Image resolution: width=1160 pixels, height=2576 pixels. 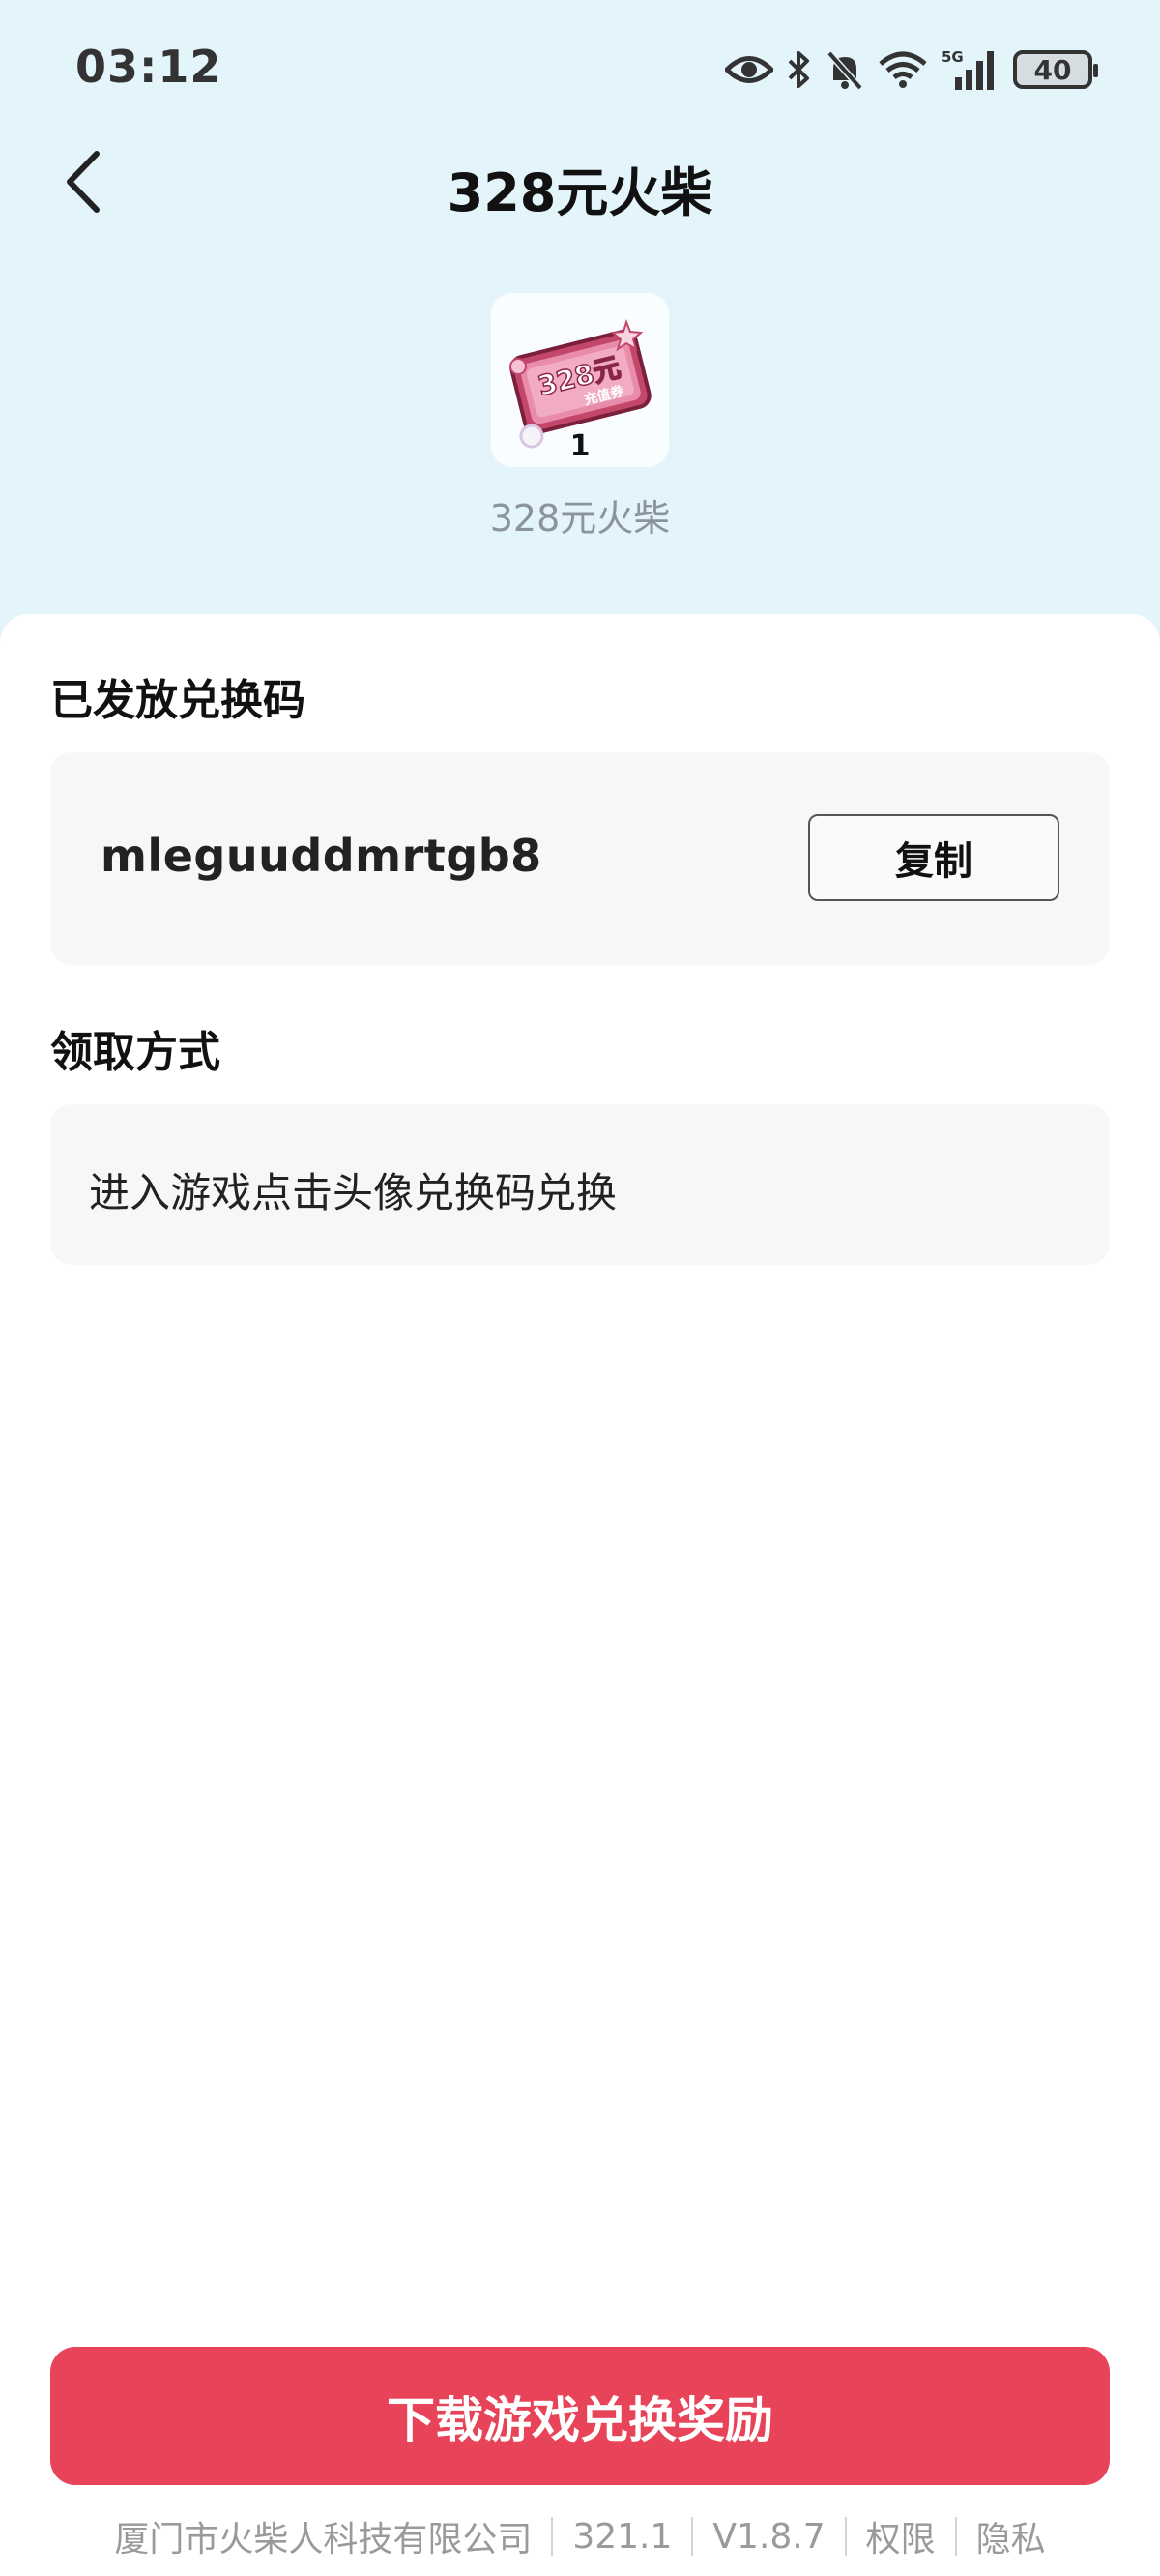 What do you see at coordinates (580, 67) in the screenshot?
I see `status-bar: 03:12 5G 40` at bounding box center [580, 67].